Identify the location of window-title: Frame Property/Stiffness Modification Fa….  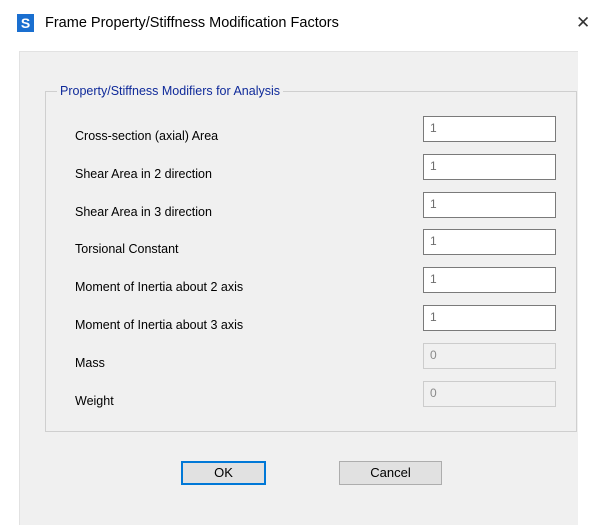
(192, 23).